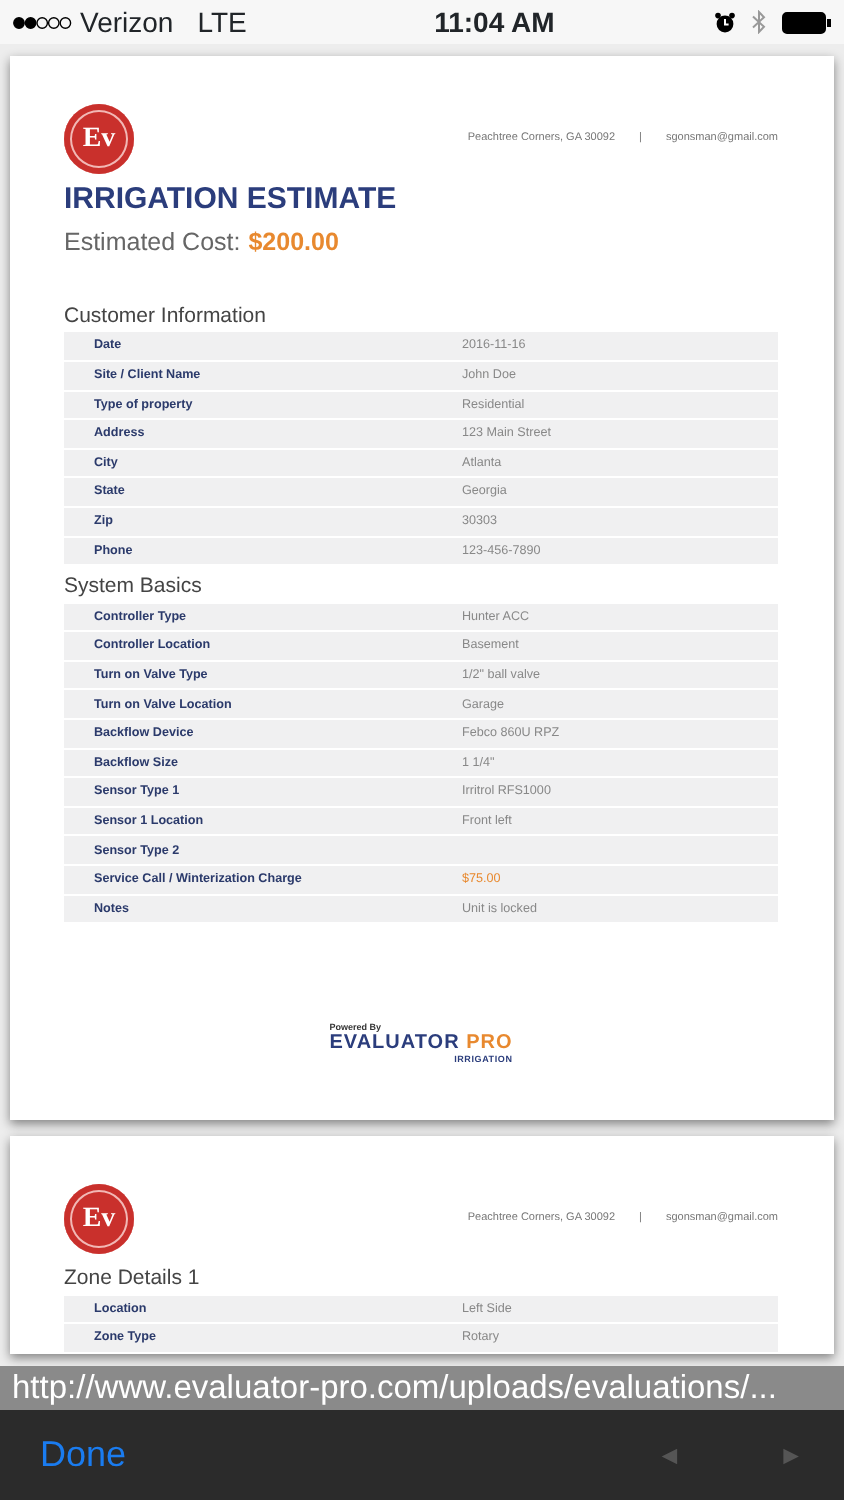  Describe the element at coordinates (807, 22) in the screenshot. I see `battery-icon` at that location.